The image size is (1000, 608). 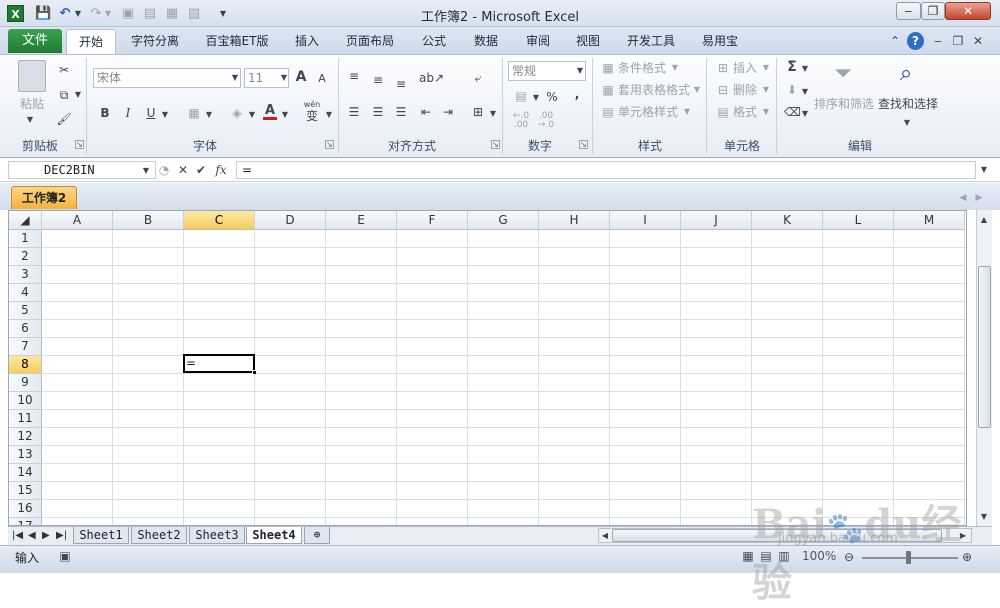 I want to click on enter-icon: ✔, so click(x=201, y=170).